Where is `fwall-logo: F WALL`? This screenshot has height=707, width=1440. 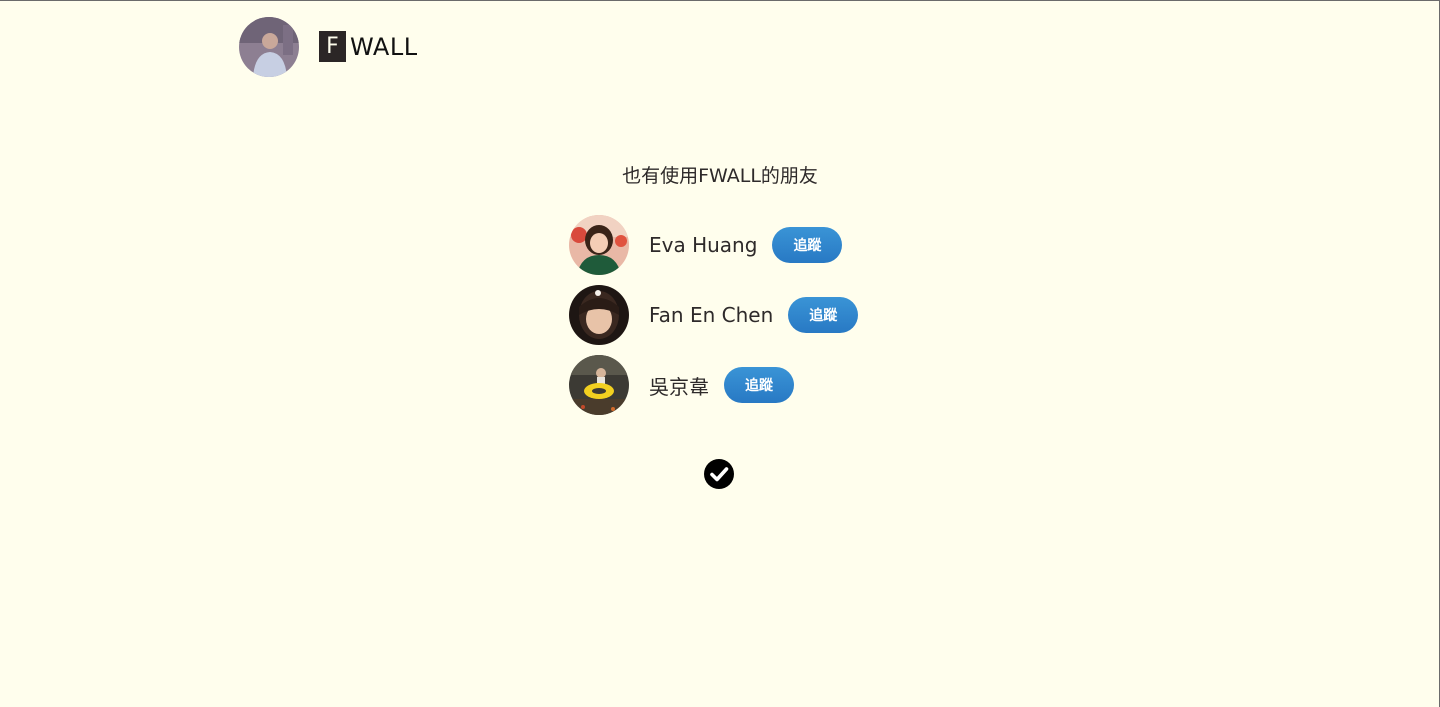
fwall-logo: F WALL is located at coordinates (368, 47).